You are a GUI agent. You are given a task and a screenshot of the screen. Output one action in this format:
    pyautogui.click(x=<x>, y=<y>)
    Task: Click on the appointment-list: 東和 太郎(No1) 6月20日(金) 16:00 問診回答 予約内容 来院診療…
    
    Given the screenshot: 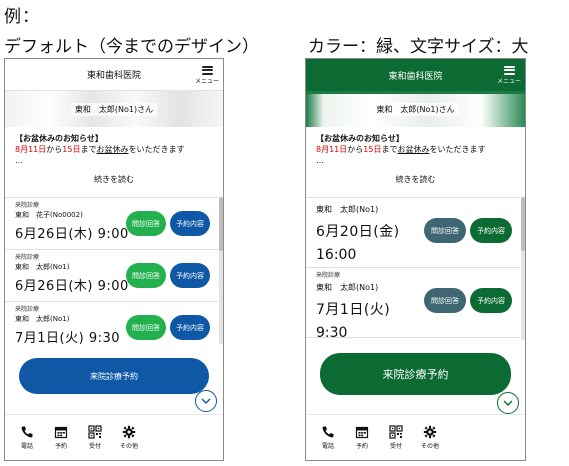 What is the action you would take?
    pyautogui.click(x=413, y=268)
    